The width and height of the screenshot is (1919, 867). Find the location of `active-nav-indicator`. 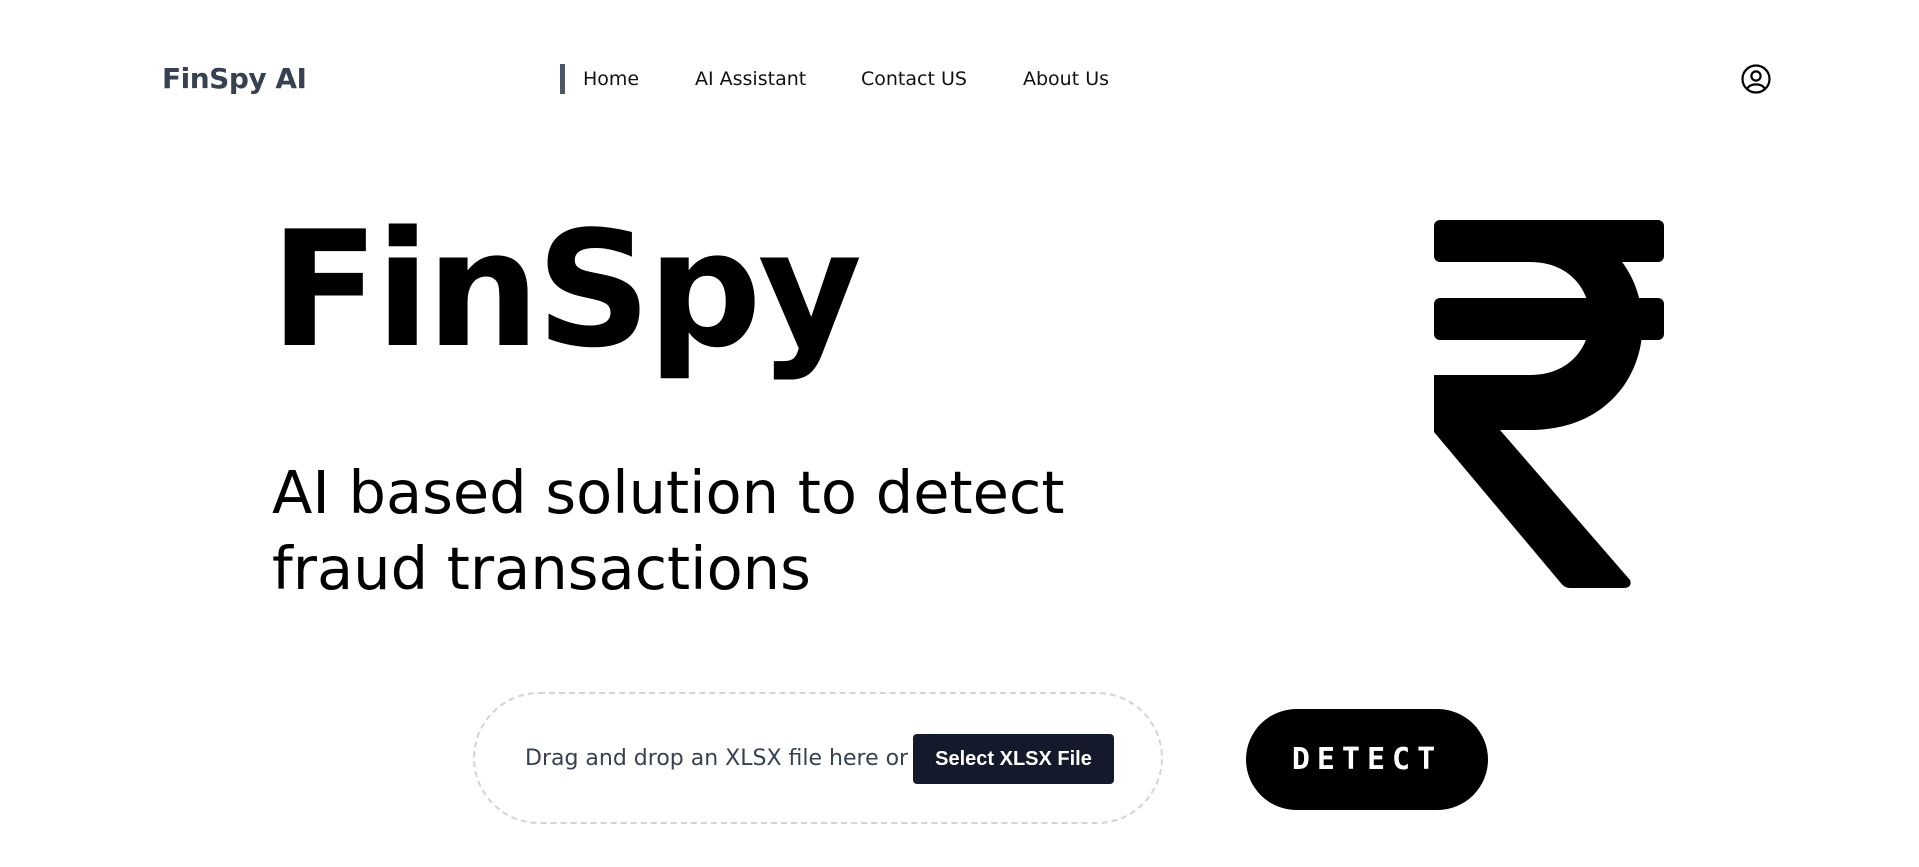

active-nav-indicator is located at coordinates (562, 79).